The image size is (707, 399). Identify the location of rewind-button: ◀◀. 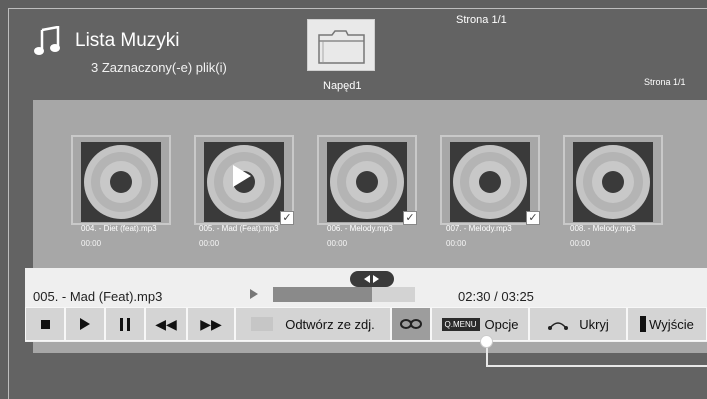
(166, 324).